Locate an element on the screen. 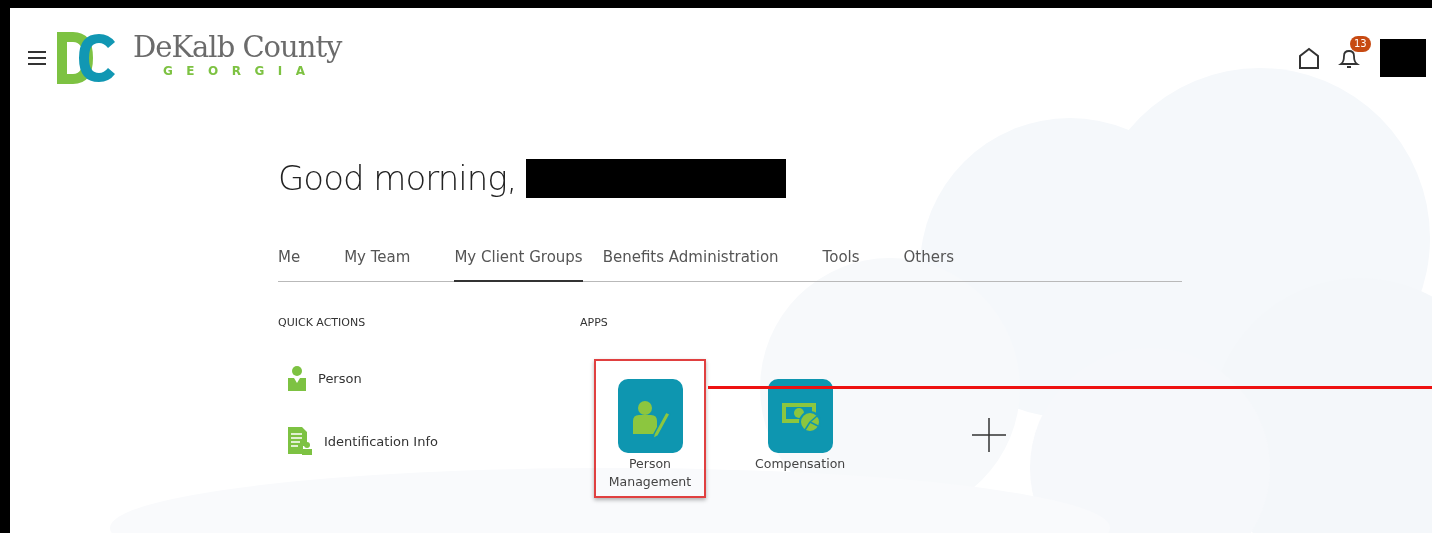 The width and height of the screenshot is (1432, 533). money-chart-icon is located at coordinates (800, 416).